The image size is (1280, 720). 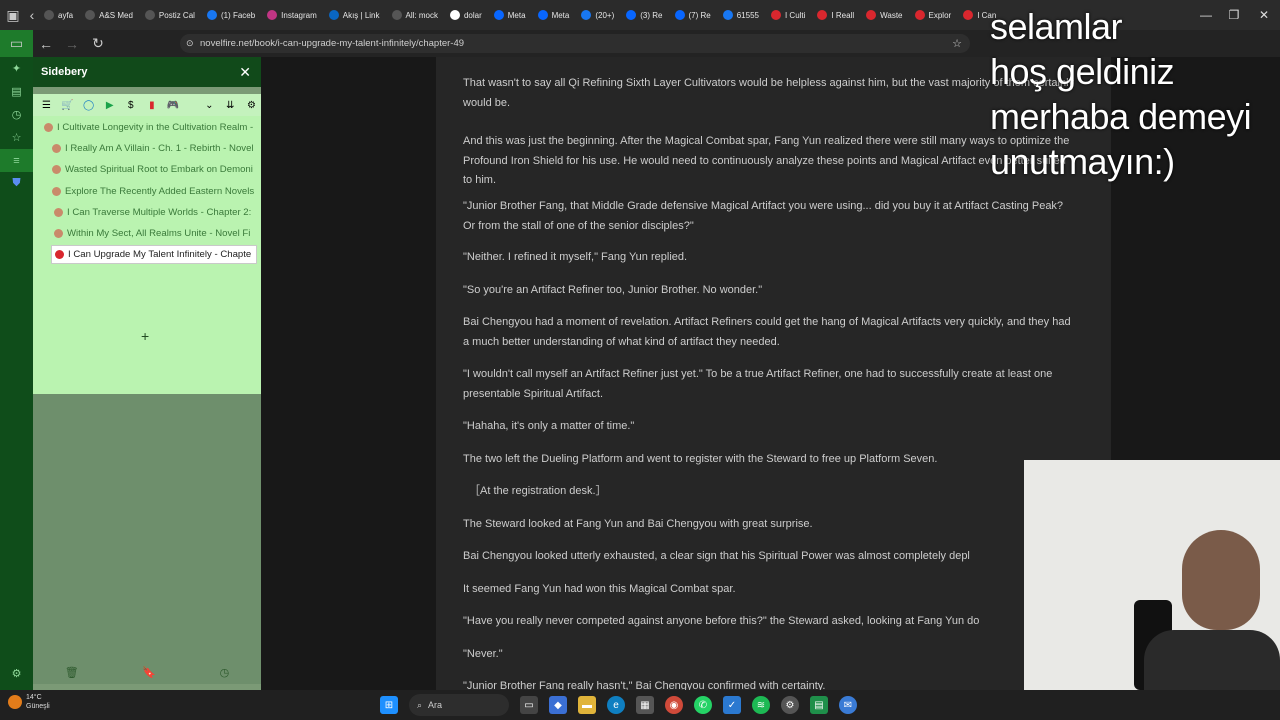 What do you see at coordinates (747, 15) in the screenshot?
I see `tab-label: 61555` at bounding box center [747, 15].